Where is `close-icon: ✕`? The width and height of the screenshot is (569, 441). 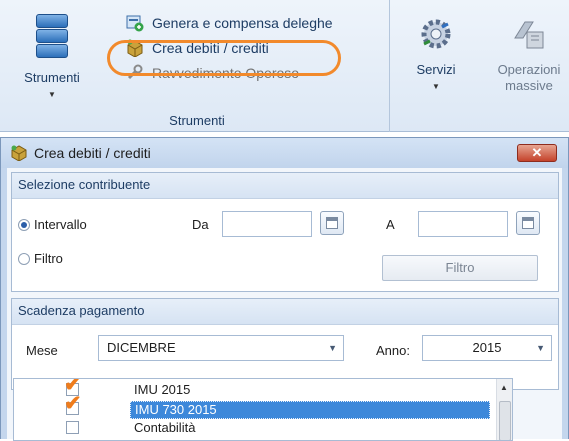 close-icon: ✕ is located at coordinates (537, 152).